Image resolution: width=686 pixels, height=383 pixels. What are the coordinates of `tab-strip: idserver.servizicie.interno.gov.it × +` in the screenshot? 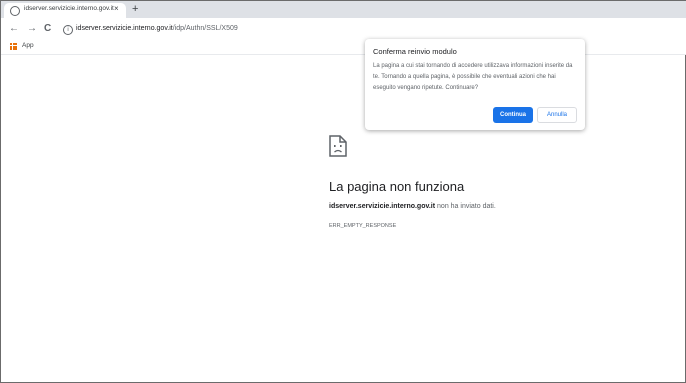 It's located at (343, 9).